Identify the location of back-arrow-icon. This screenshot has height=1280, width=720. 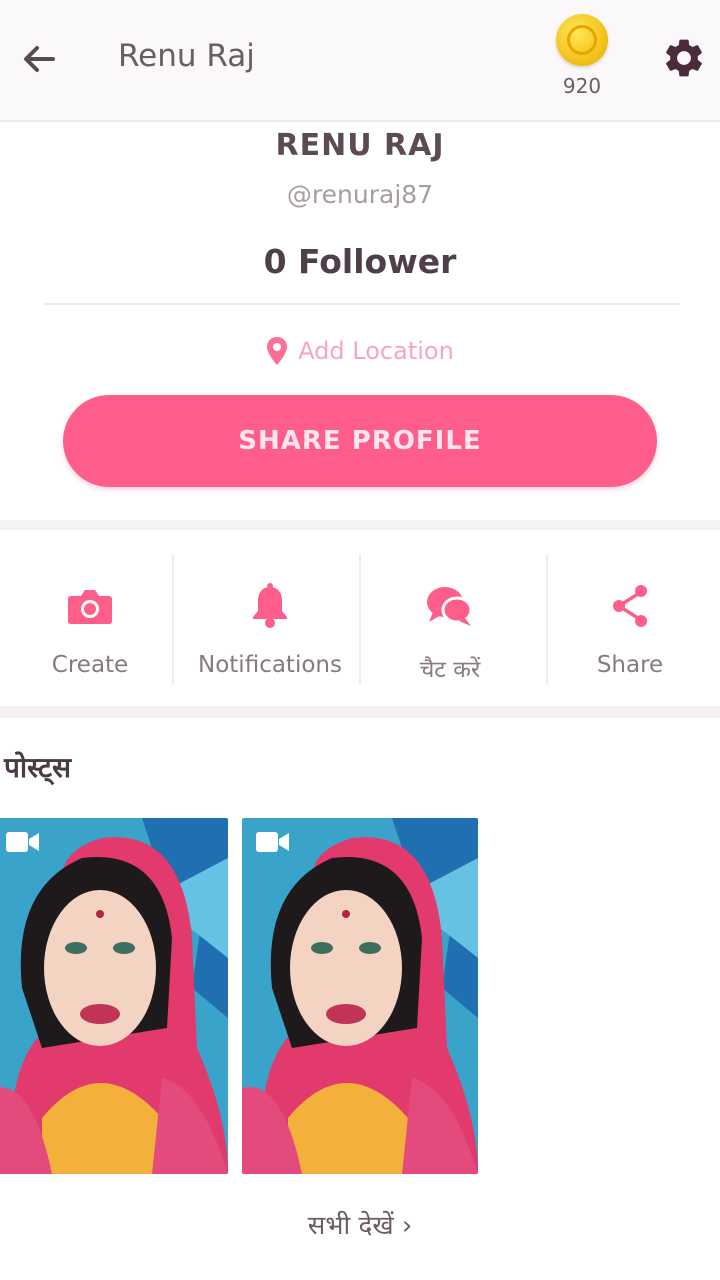
(39, 59).